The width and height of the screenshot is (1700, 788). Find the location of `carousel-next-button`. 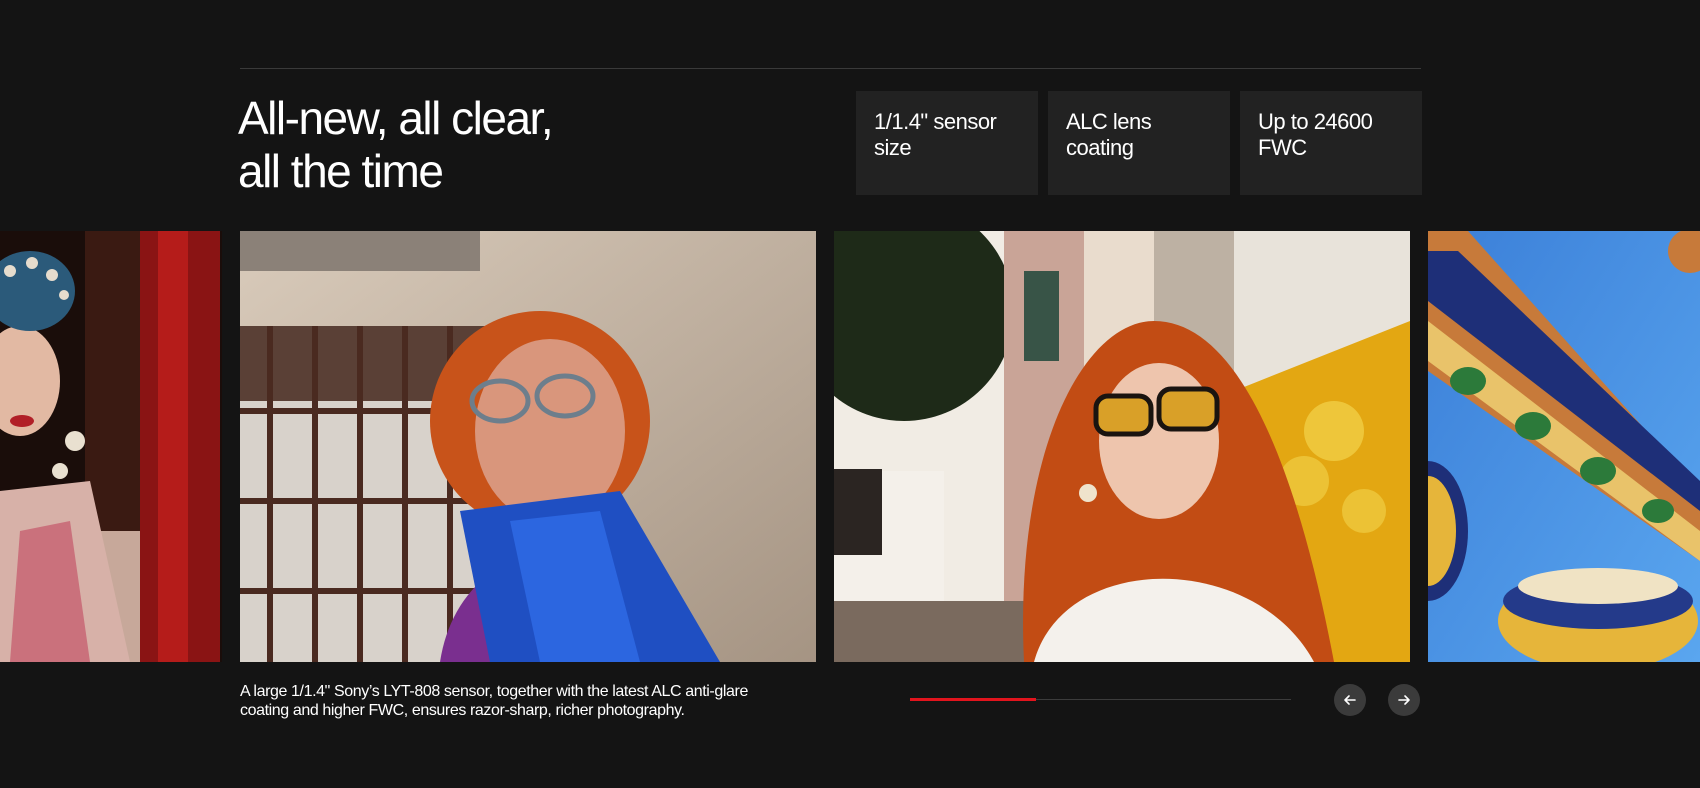

carousel-next-button is located at coordinates (1404, 700).